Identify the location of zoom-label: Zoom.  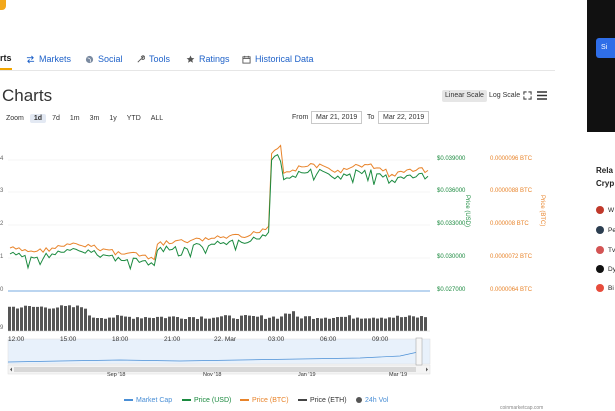
(15, 118).